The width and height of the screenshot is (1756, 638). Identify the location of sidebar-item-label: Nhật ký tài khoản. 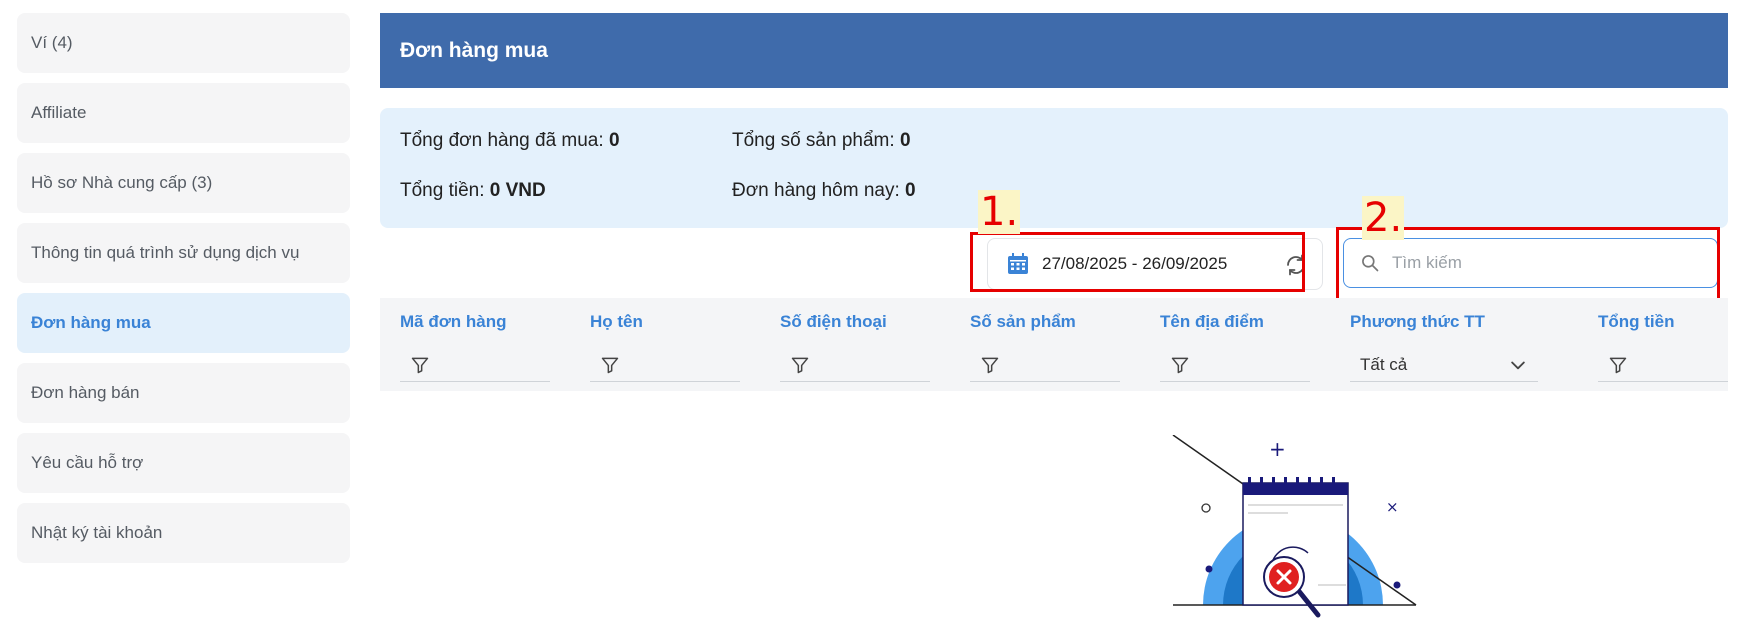
(97, 532).